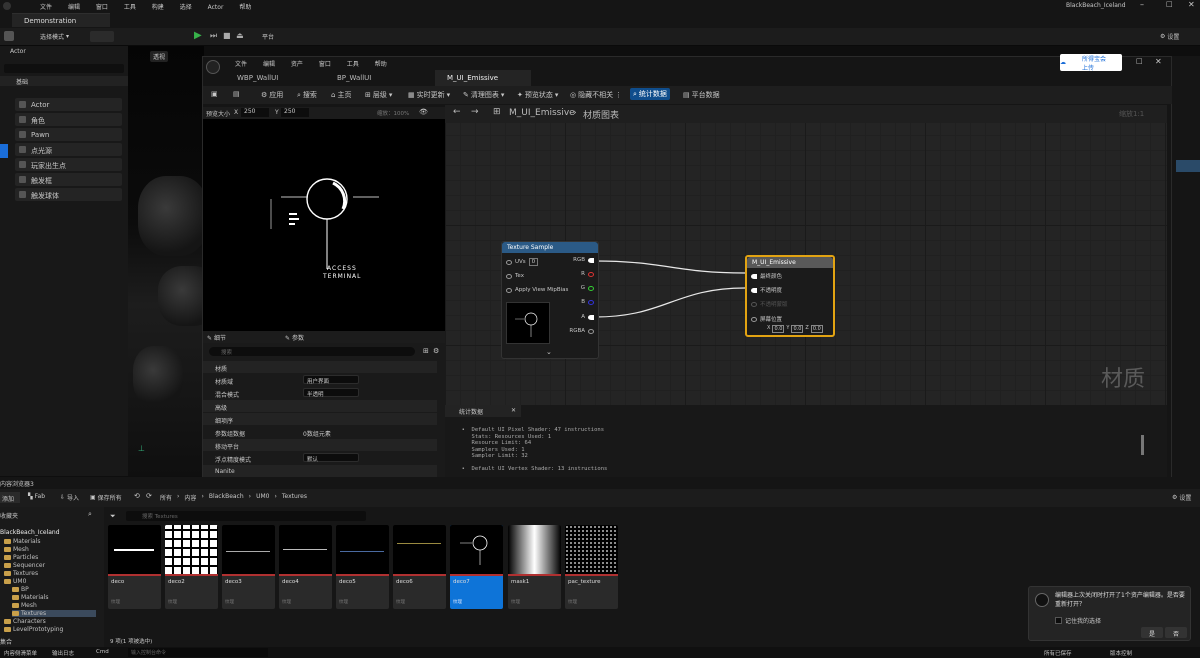  What do you see at coordinates (341, 95) in the screenshot?
I see `home-button: ⌂ 主页` at bounding box center [341, 95].